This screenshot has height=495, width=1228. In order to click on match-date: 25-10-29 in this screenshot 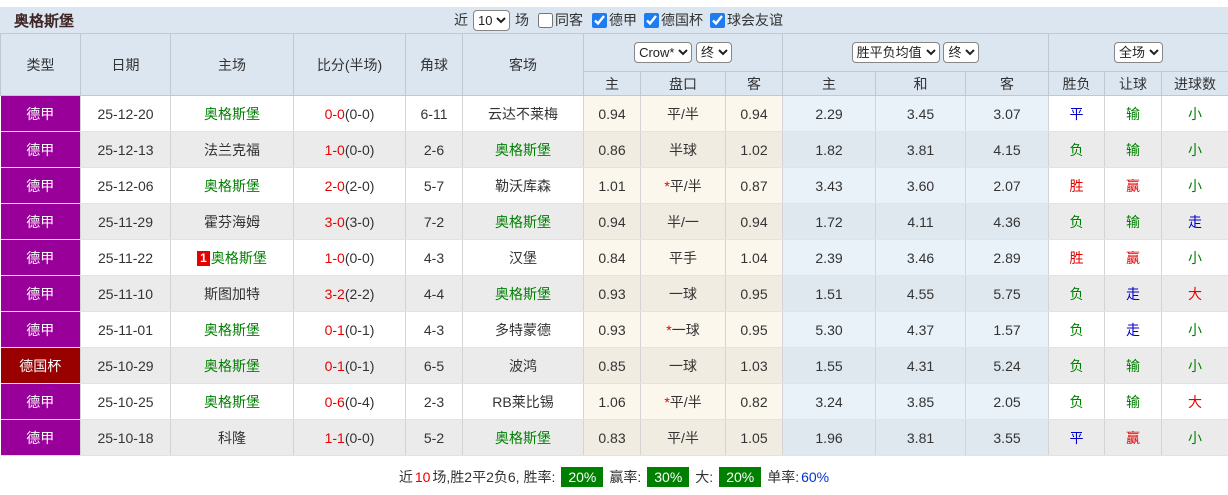, I will do `click(125, 365)`.